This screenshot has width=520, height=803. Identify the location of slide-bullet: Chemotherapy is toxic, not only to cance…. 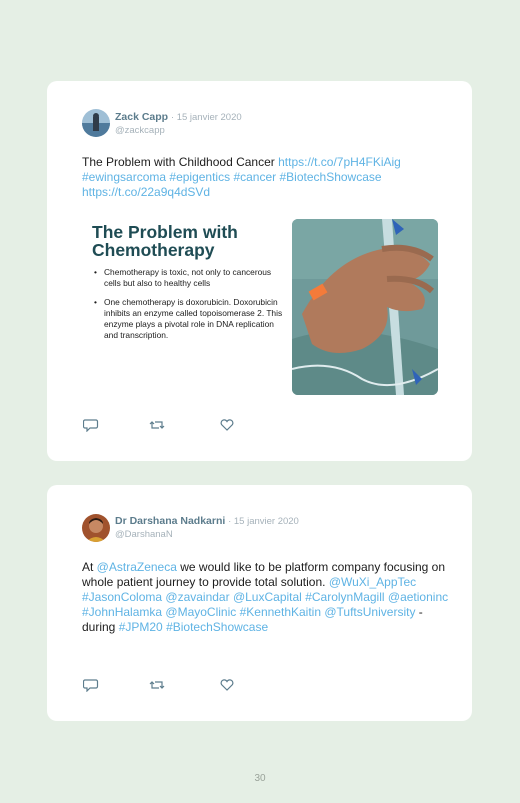
(189, 278).